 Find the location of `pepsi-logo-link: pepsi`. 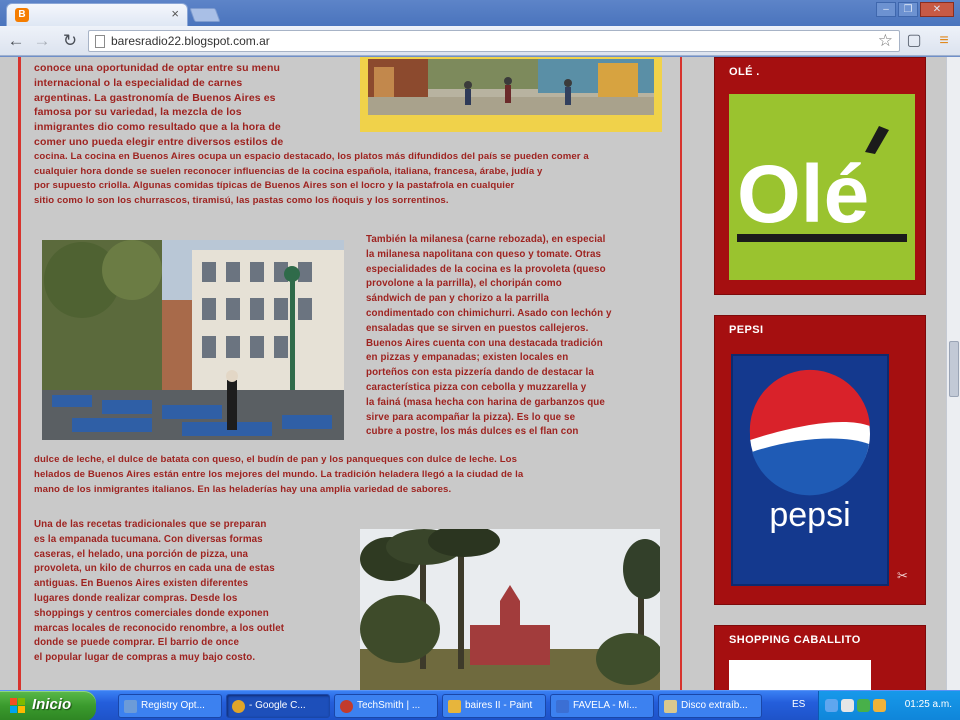

pepsi-logo-link: pepsi is located at coordinates (810, 470).